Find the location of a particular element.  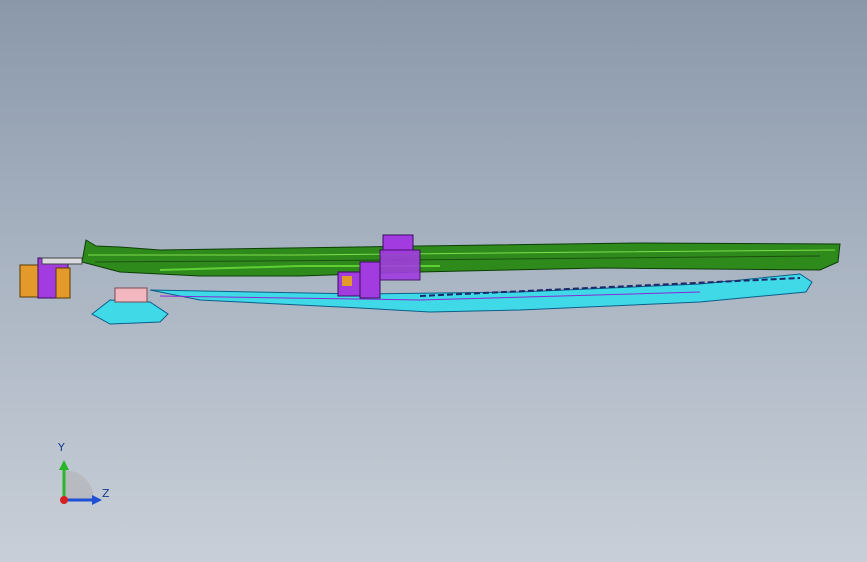

x-axis-icon is located at coordinates (64, 500).